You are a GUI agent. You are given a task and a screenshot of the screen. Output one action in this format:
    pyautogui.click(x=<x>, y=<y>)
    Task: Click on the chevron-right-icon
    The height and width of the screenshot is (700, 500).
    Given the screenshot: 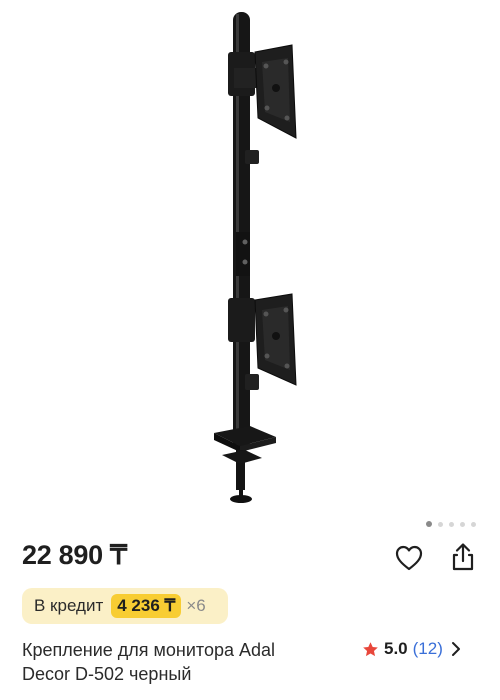 What is the action you would take?
    pyautogui.click(x=456, y=649)
    